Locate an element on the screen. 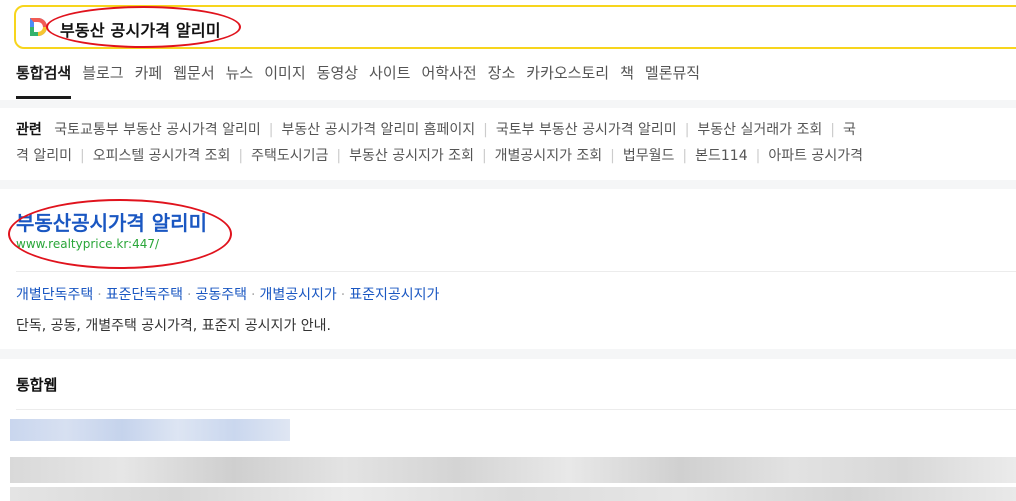  related-link: 주택도시기금 is located at coordinates (289, 156).